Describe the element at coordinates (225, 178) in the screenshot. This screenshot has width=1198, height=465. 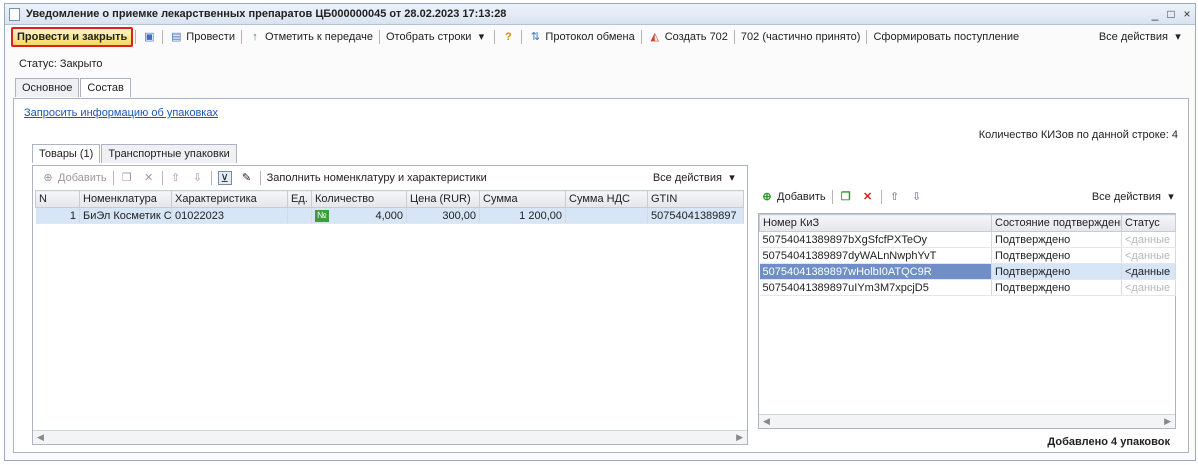
I see `filter-button: ⊻` at that location.